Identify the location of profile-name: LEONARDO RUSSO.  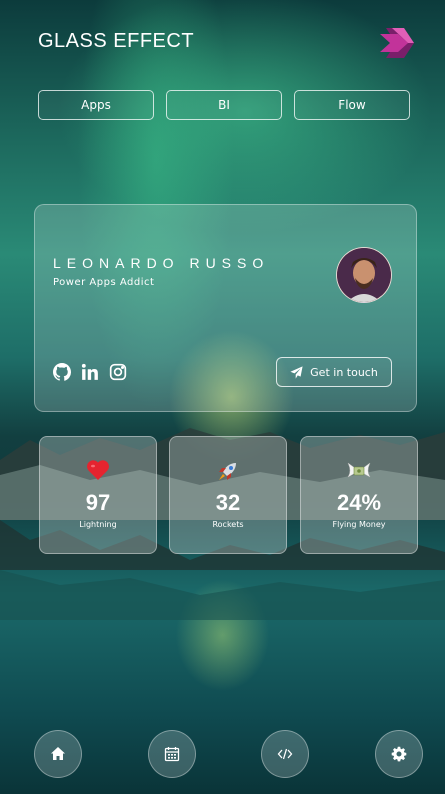
(161, 263).